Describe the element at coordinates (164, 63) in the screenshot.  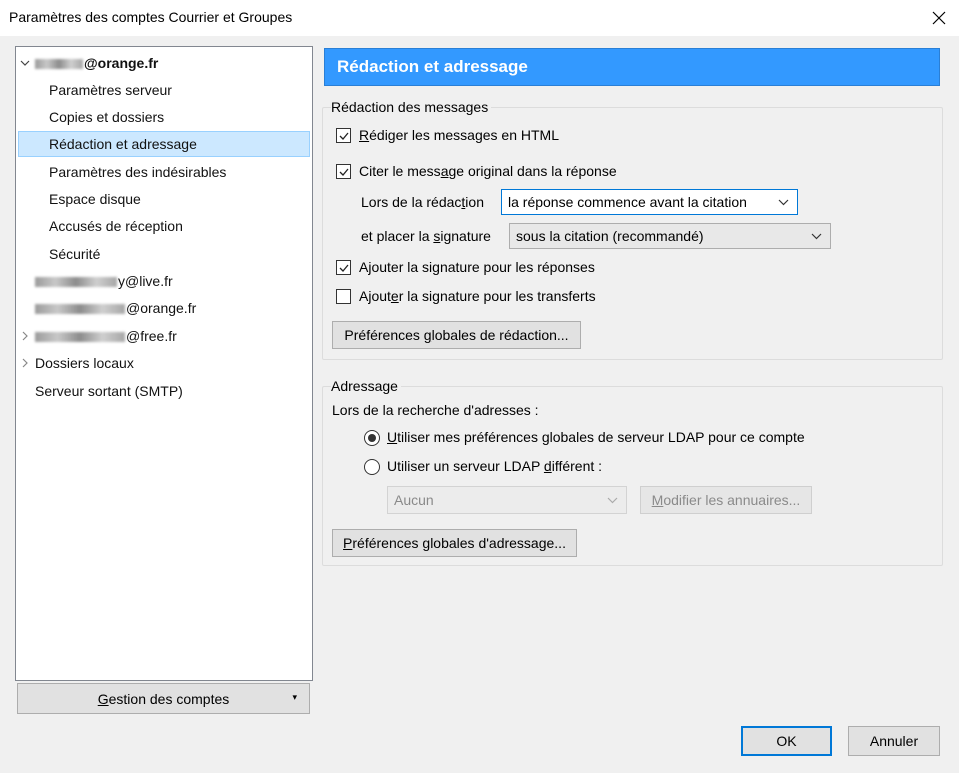
I see `tree-account-1: @orange.fr` at that location.